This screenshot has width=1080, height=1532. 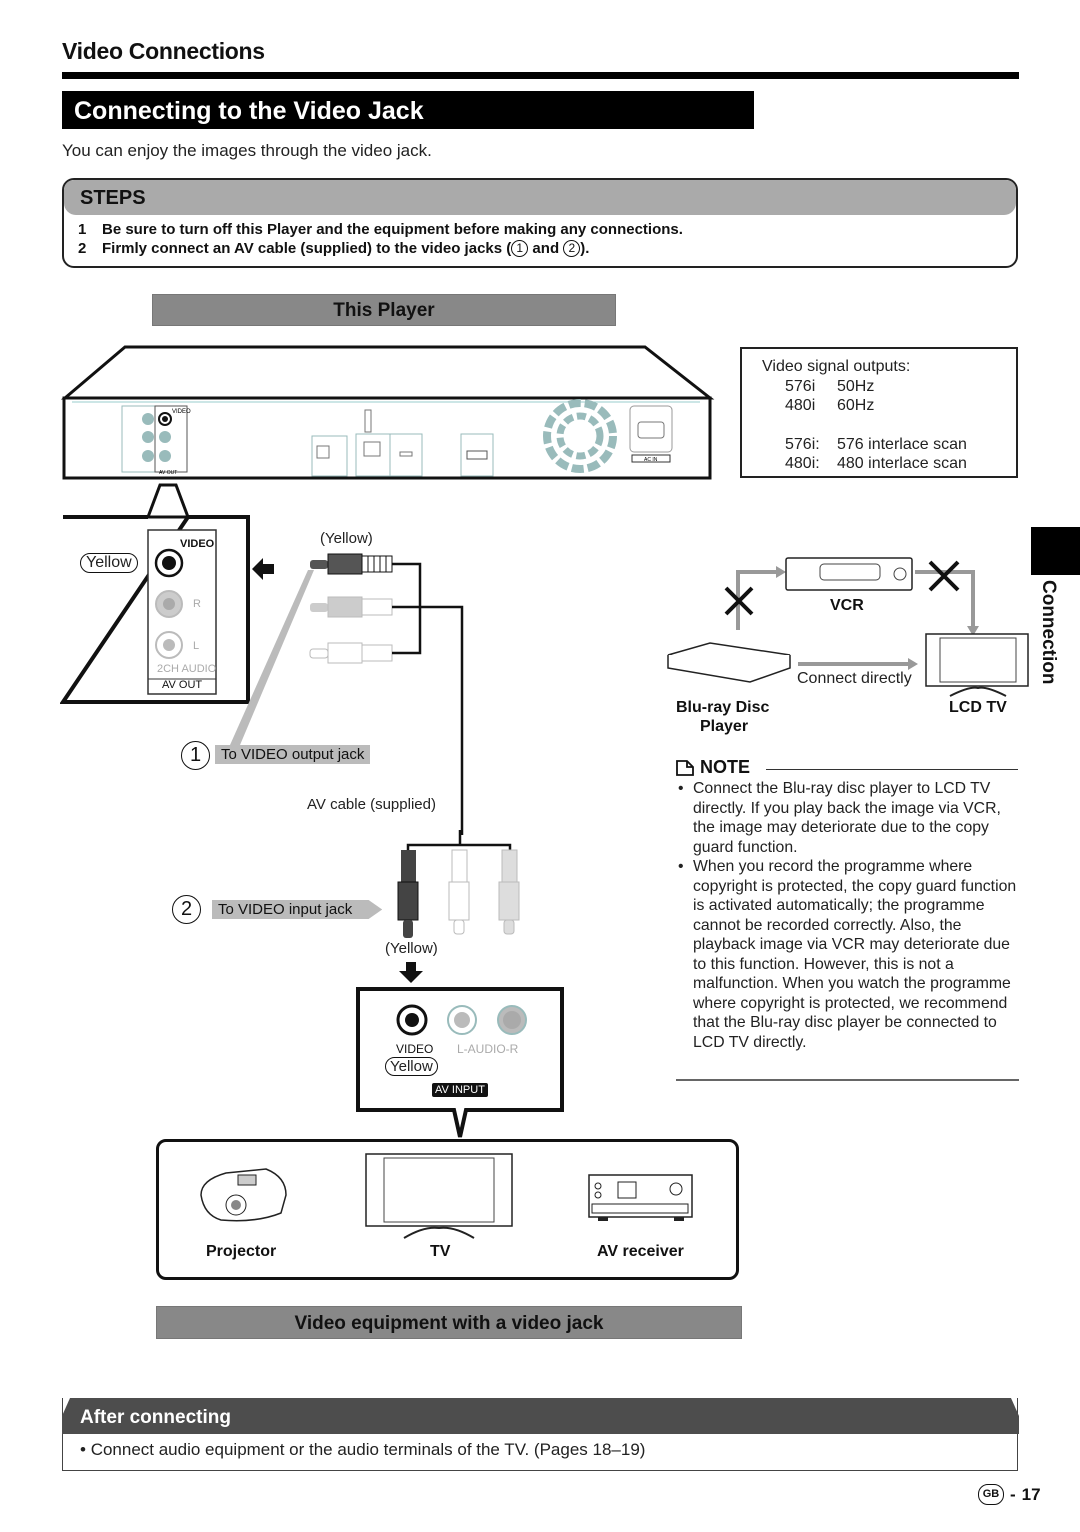 I want to click on signal-rate-row: 576i 50Hz, so click(x=889, y=387).